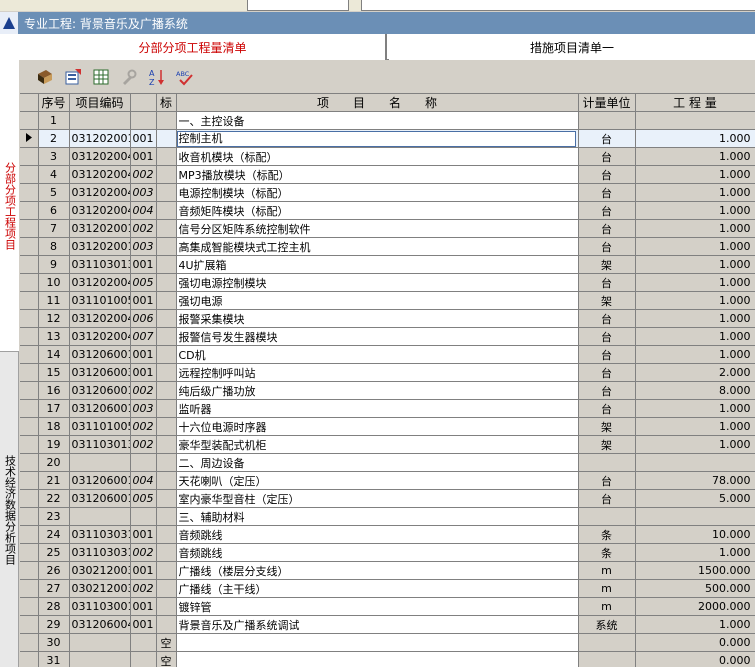 The image size is (755, 667). I want to click on cell-seq: 7, so click(54, 228).